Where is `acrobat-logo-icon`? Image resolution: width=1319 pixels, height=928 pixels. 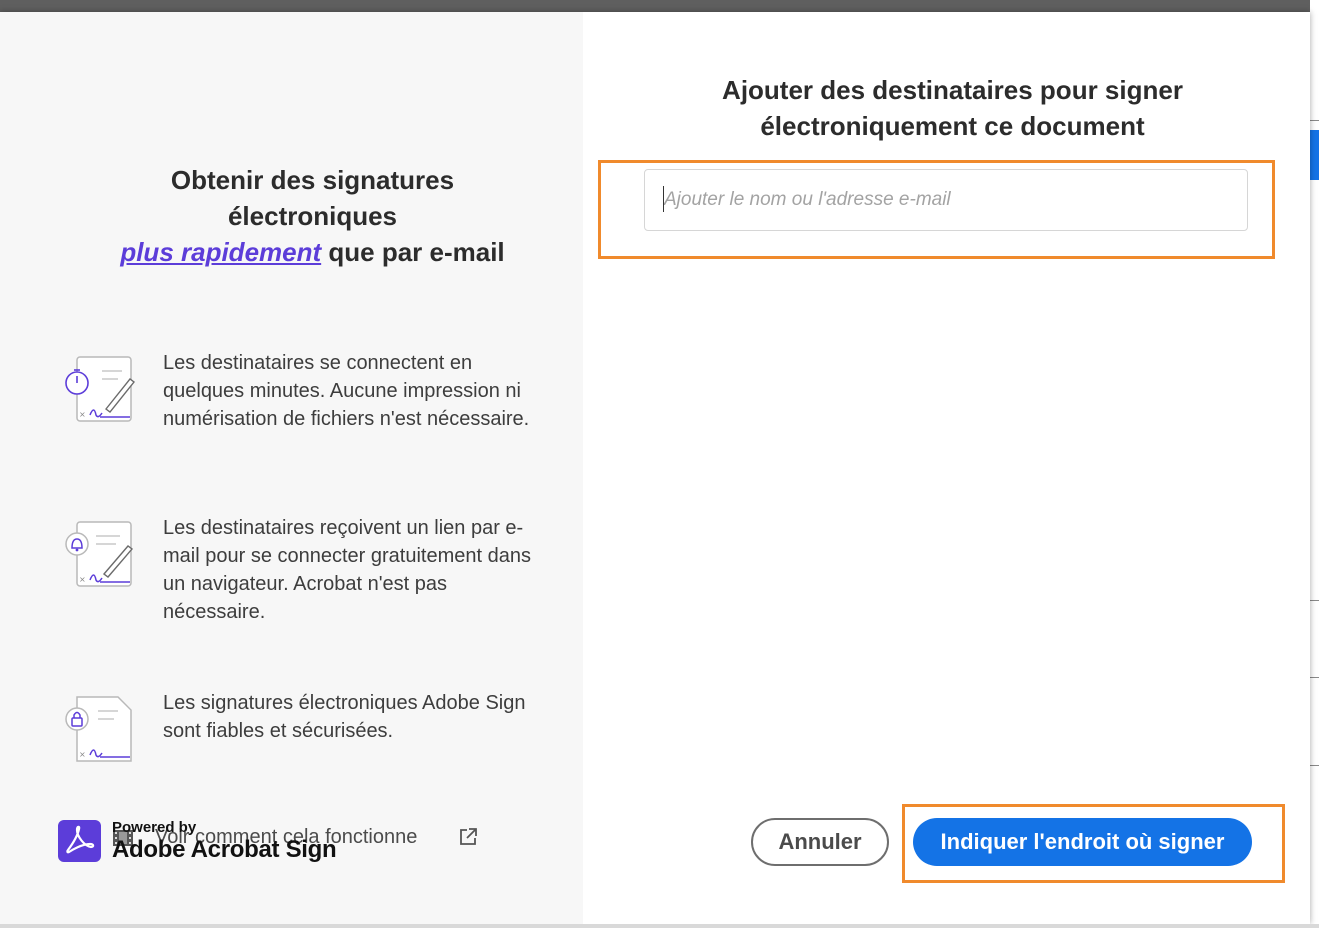 acrobat-logo-icon is located at coordinates (80, 839).